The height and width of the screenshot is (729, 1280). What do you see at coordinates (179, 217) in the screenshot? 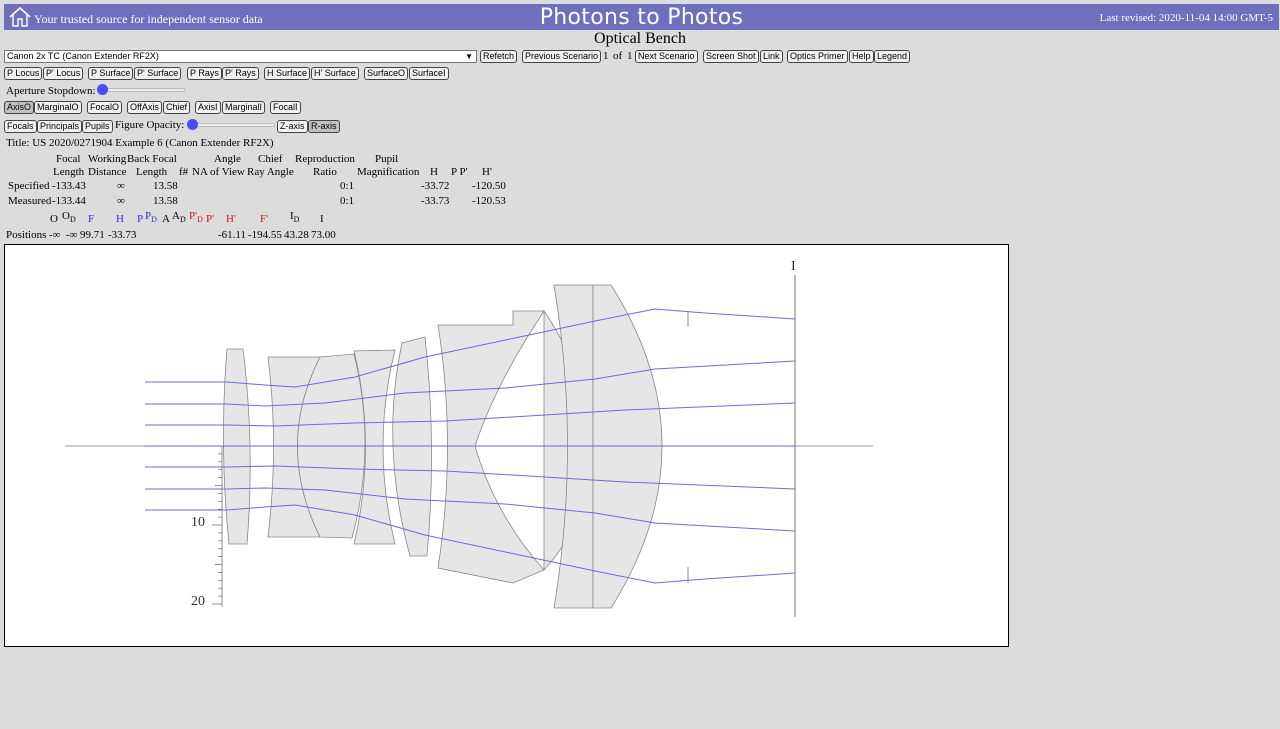
I see `symbol-ad: AD` at bounding box center [179, 217].